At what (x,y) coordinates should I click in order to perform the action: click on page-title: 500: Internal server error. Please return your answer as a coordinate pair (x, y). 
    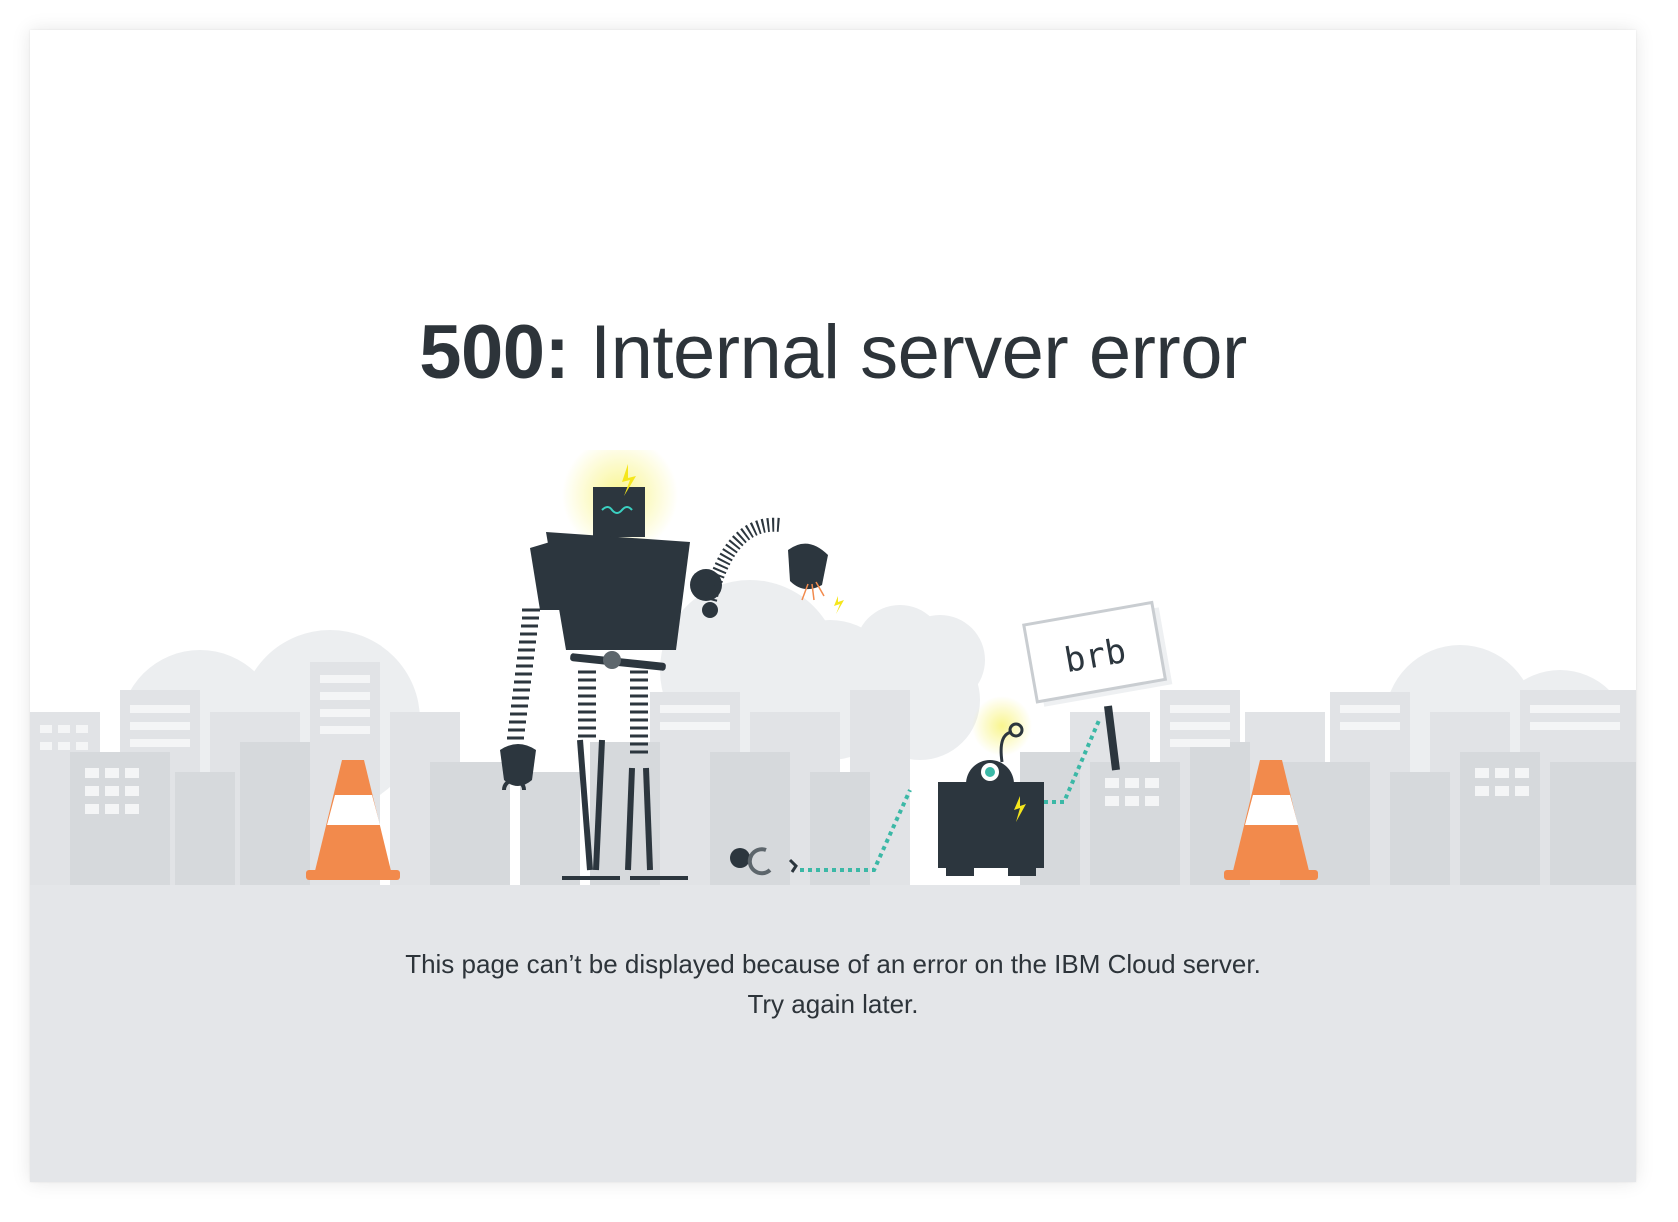
    Looking at the image, I should click on (833, 353).